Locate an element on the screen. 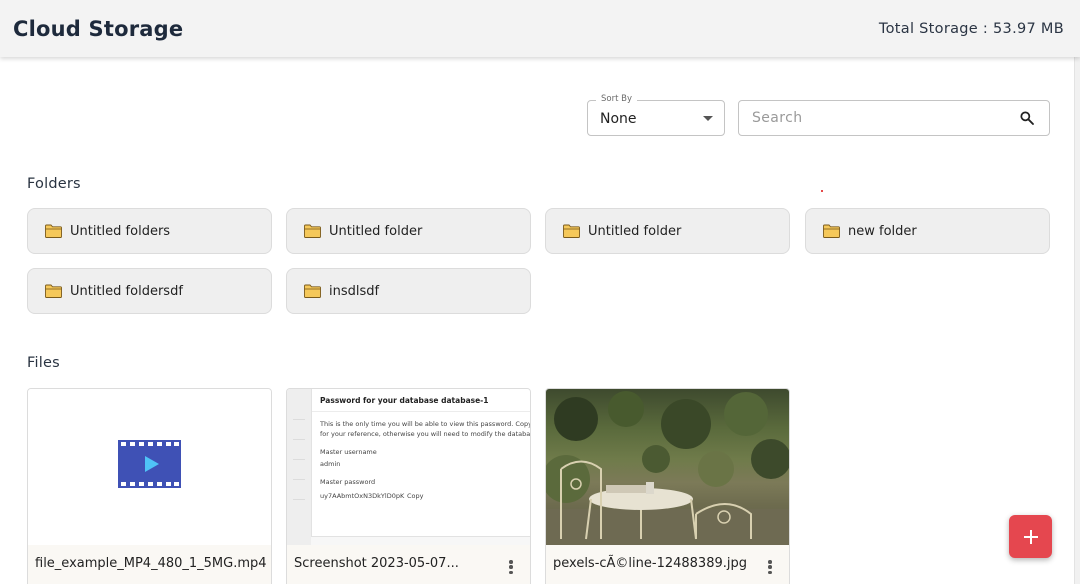 The image size is (1080, 584). file-footer: pexels-cÃ©line-12488389.jpg is located at coordinates (667, 564).